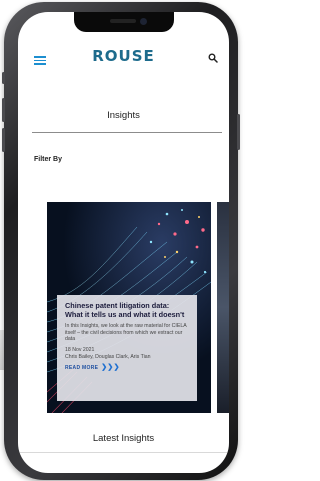 Image resolution: width=320 pixels, height=481 pixels. Describe the element at coordinates (3, 110) in the screenshot. I see `volume-up-button` at that location.